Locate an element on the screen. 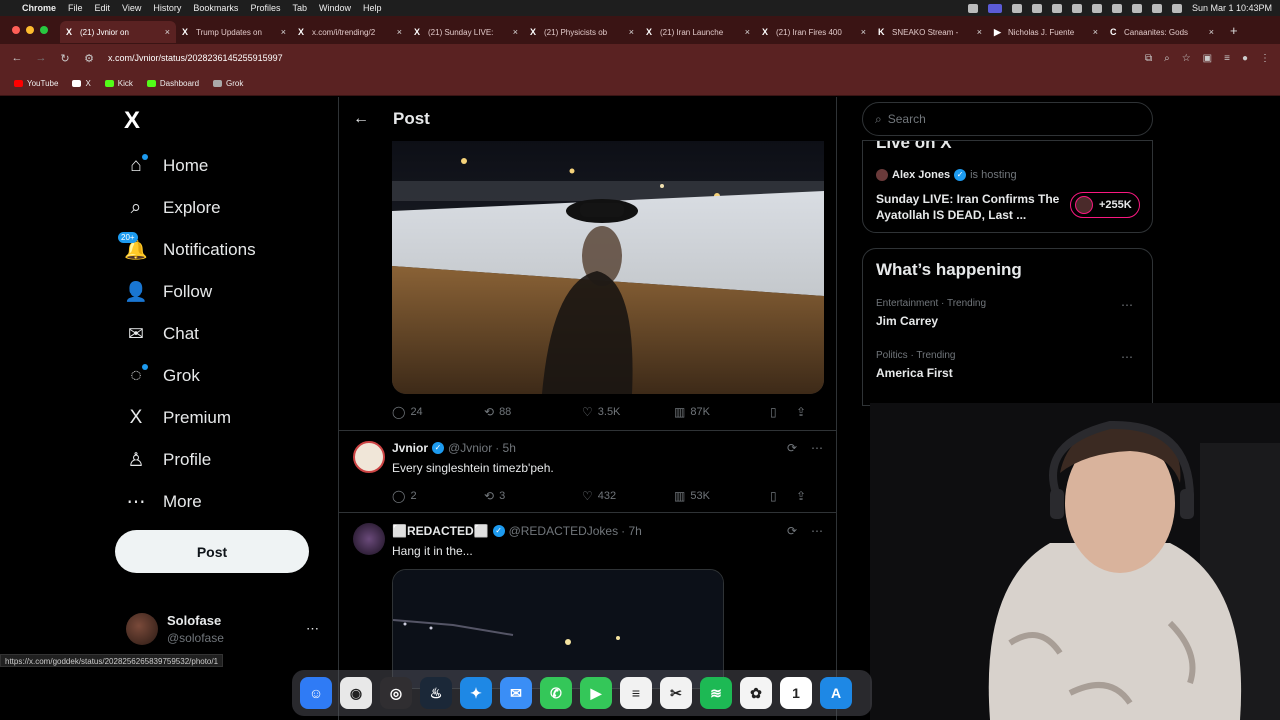  post-time: · 7h is located at coordinates (631, 531).